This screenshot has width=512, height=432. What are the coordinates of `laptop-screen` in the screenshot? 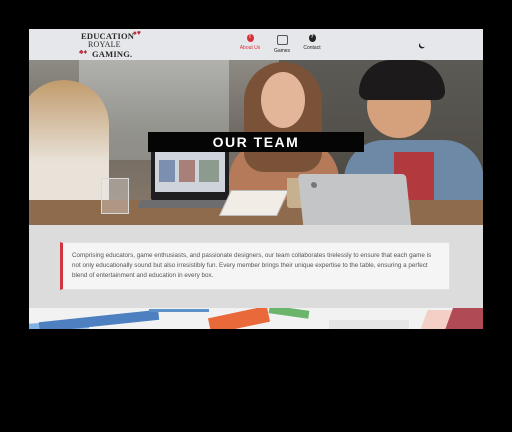 It's located at (190, 172).